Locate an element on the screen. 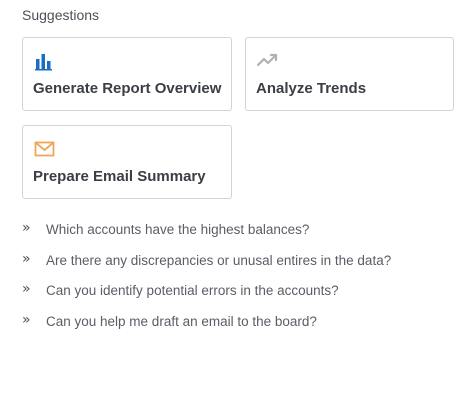 Image resolution: width=461 pixels, height=400 pixels. generate-report-overview-button: Generate Report Overview is located at coordinates (127, 74).